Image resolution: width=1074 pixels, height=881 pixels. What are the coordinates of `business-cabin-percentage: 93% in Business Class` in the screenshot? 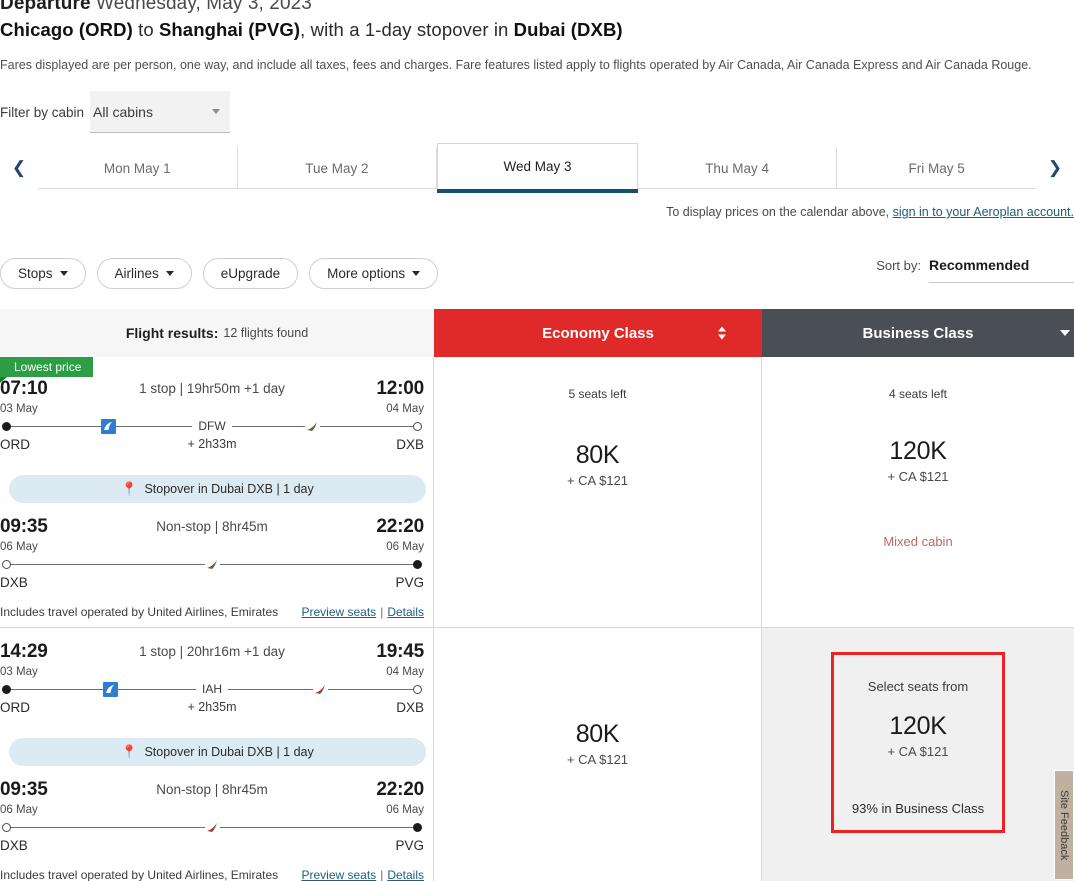 It's located at (918, 808).